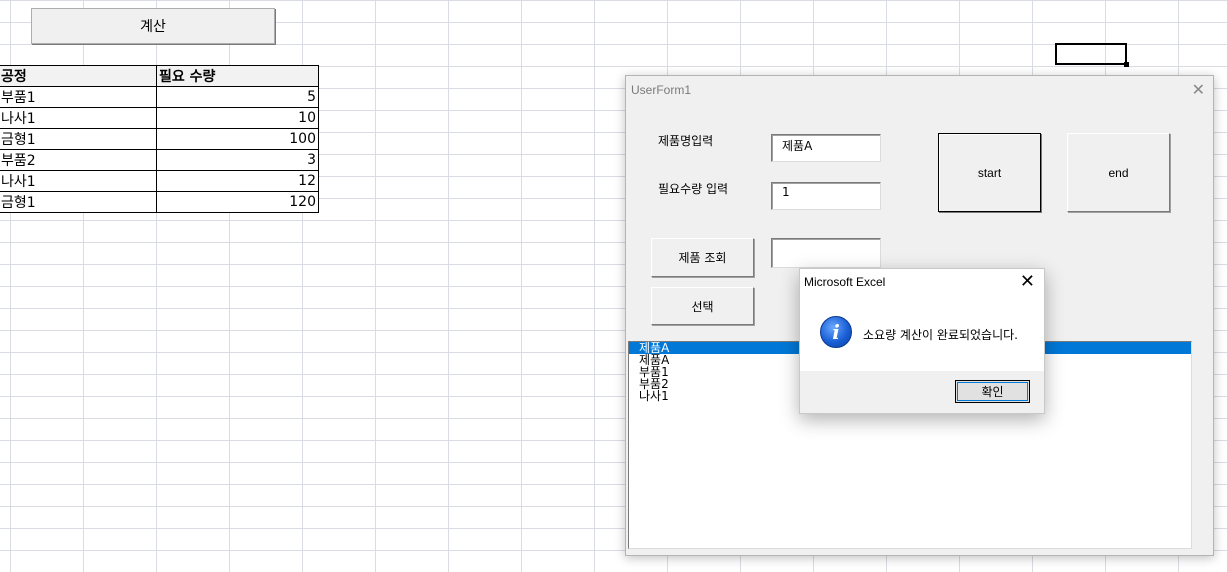 The height and width of the screenshot is (572, 1227). I want to click on product-name-input: 제품A, so click(826, 148).